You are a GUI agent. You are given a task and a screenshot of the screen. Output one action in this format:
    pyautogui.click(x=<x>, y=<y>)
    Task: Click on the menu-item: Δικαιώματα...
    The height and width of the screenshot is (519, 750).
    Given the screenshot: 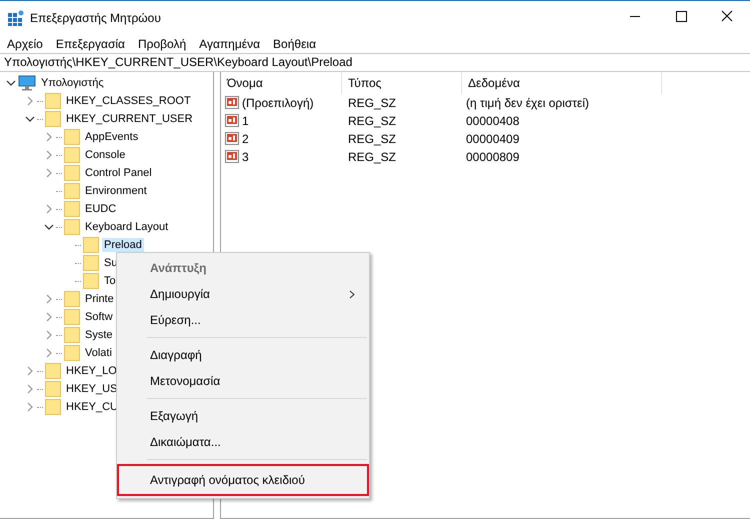 What is the action you would take?
    pyautogui.click(x=243, y=442)
    